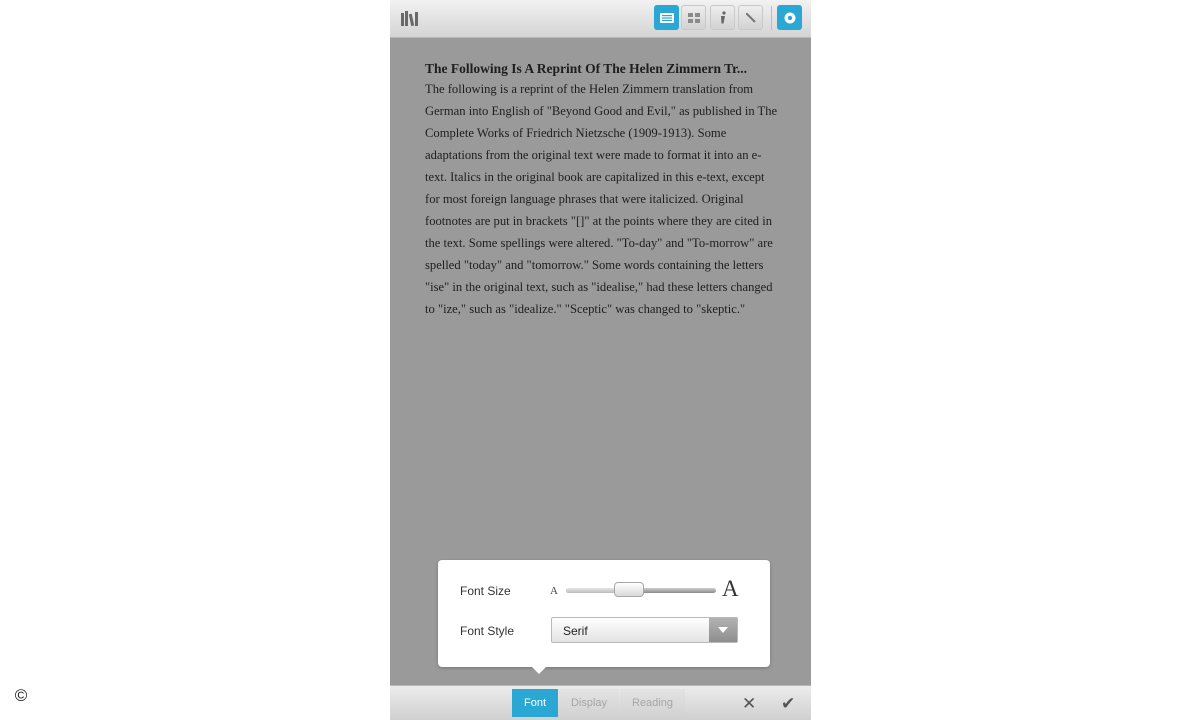 Image resolution: width=1200 pixels, height=720 pixels. I want to click on font-style-label: Font Style, so click(487, 631).